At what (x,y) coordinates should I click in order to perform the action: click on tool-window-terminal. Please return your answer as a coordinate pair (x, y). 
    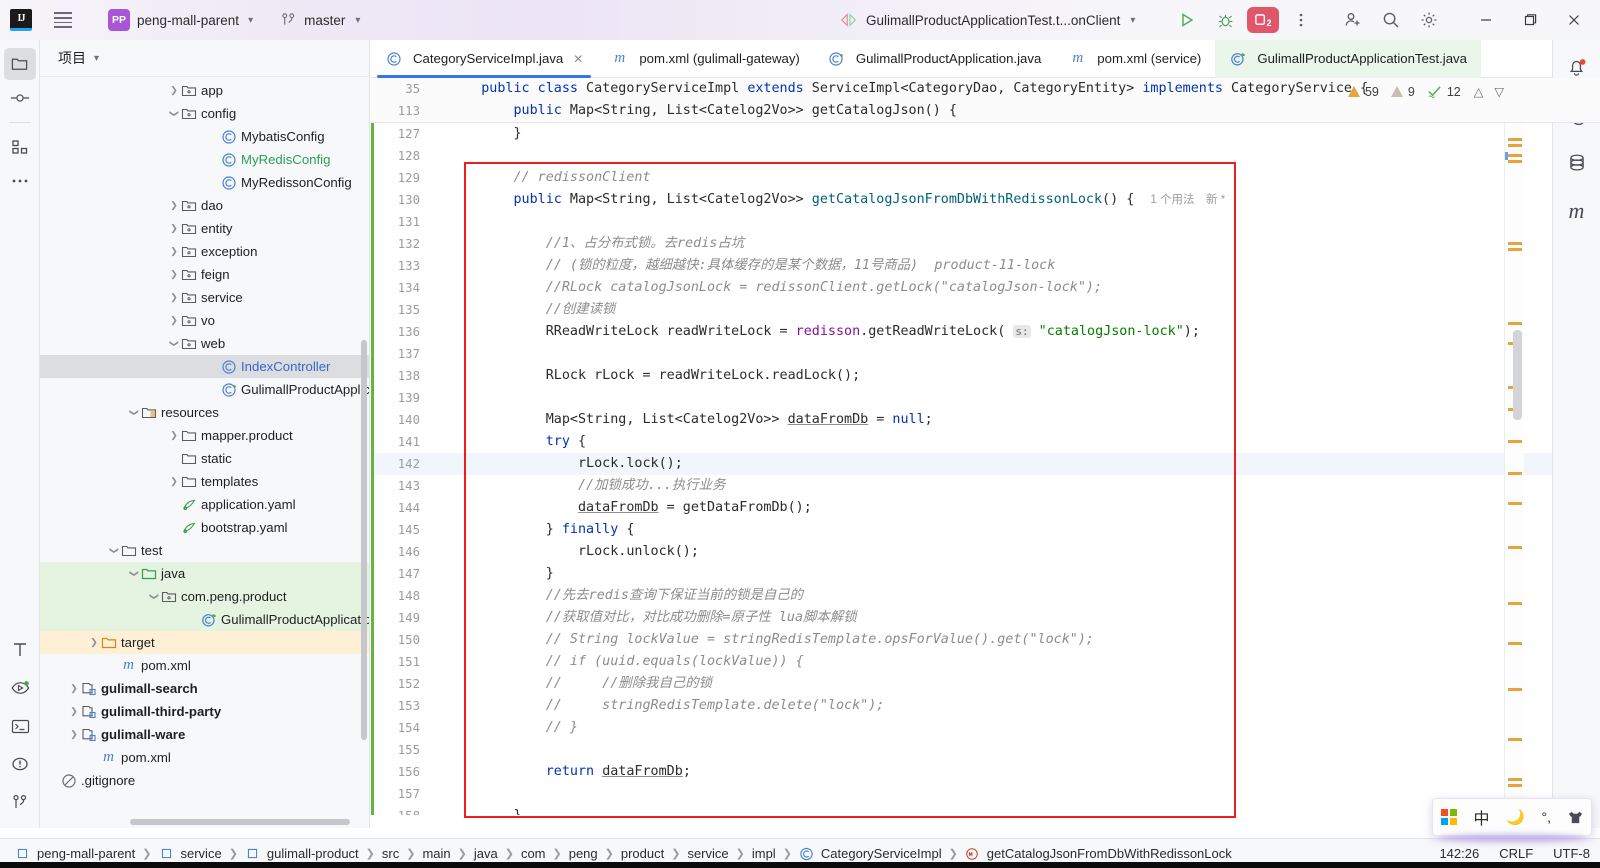
    Looking at the image, I should click on (20, 726).